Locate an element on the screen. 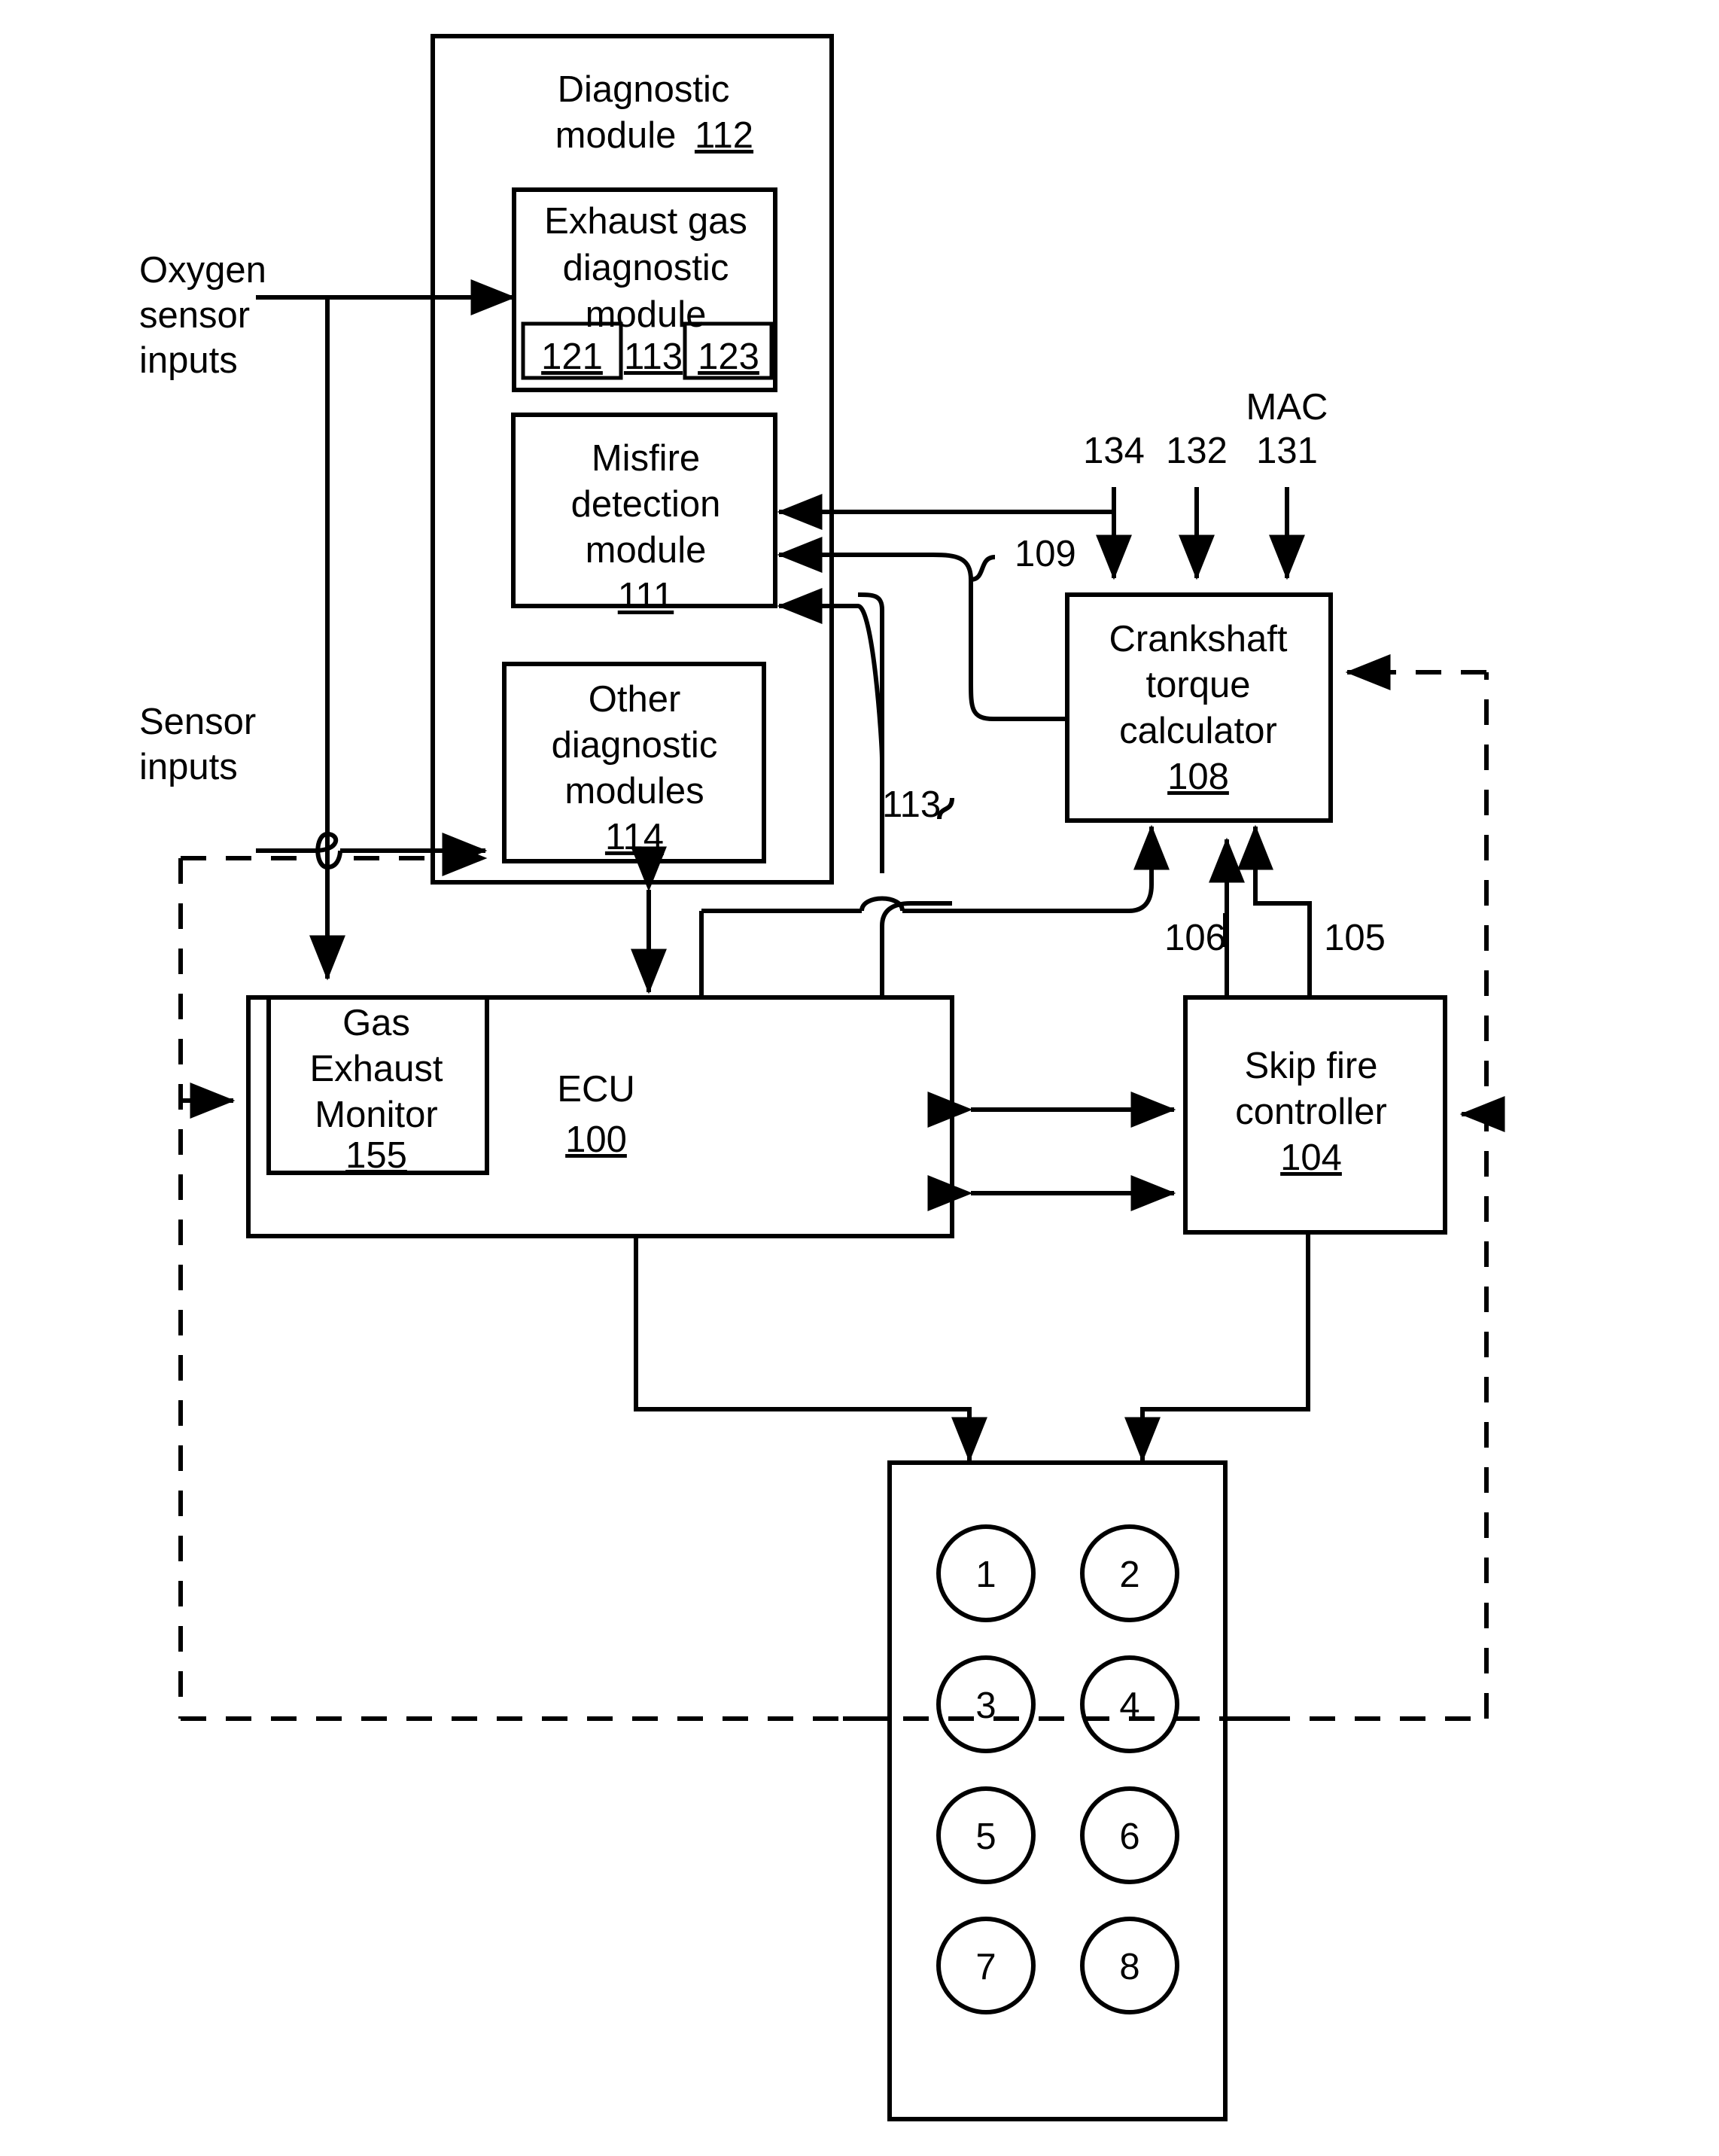  exhaust-gas-module-title-l2: diagnostic is located at coordinates (646, 268).